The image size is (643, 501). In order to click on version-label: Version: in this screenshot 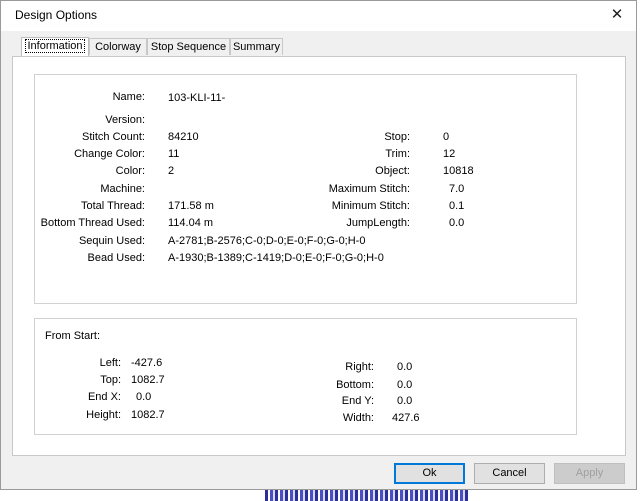, I will do `click(125, 120)`.